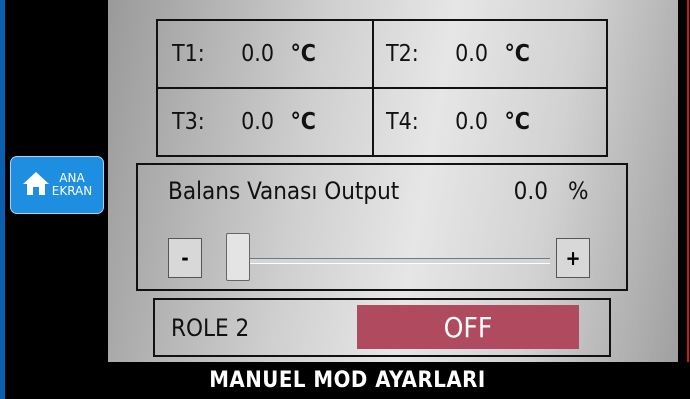 This screenshot has height=399, width=690. Describe the element at coordinates (688, 181) in the screenshot. I see `right-edge-stripe` at that location.